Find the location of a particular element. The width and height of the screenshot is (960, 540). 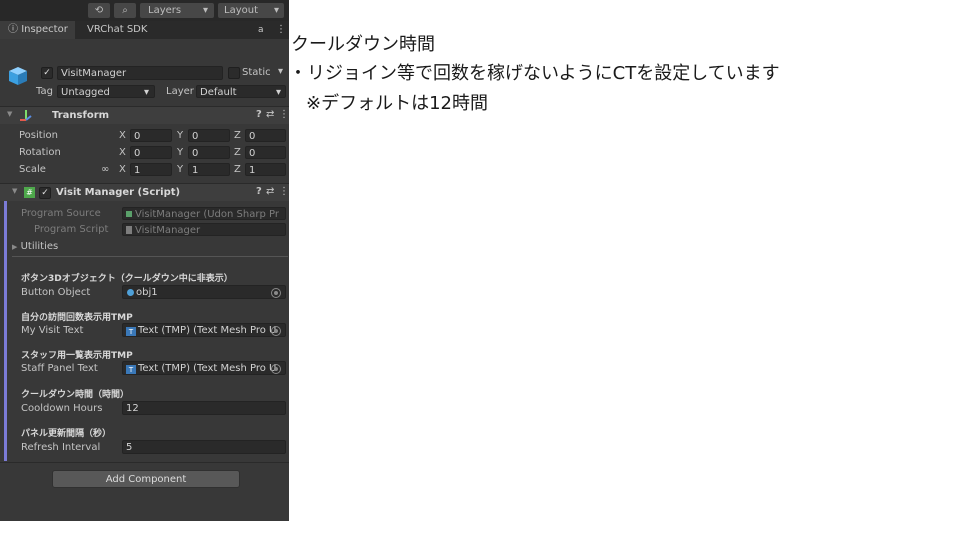

cooldown-hours-field: 12 is located at coordinates (204, 408).